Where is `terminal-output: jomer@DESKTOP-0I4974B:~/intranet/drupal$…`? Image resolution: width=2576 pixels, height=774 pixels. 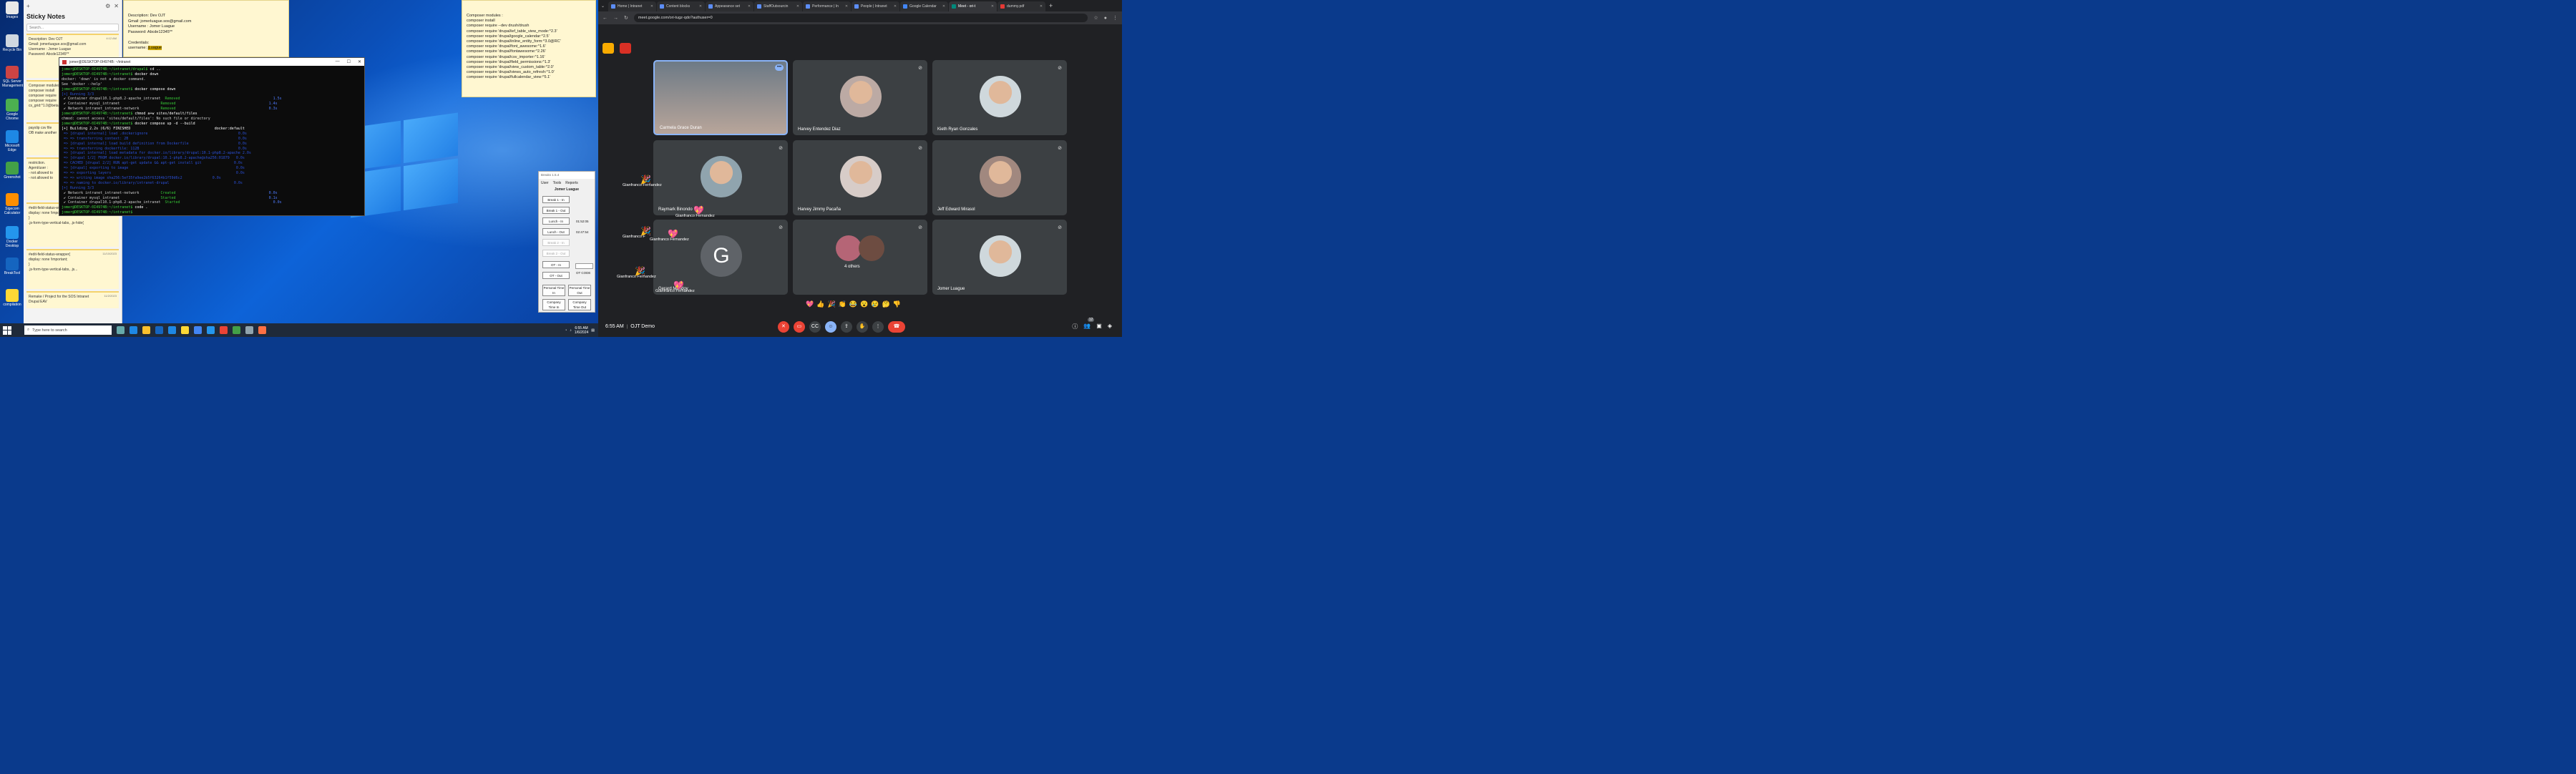 terminal-output: jomer@DESKTOP-0I4974B:~/intranet/drupal$… is located at coordinates (211, 141).